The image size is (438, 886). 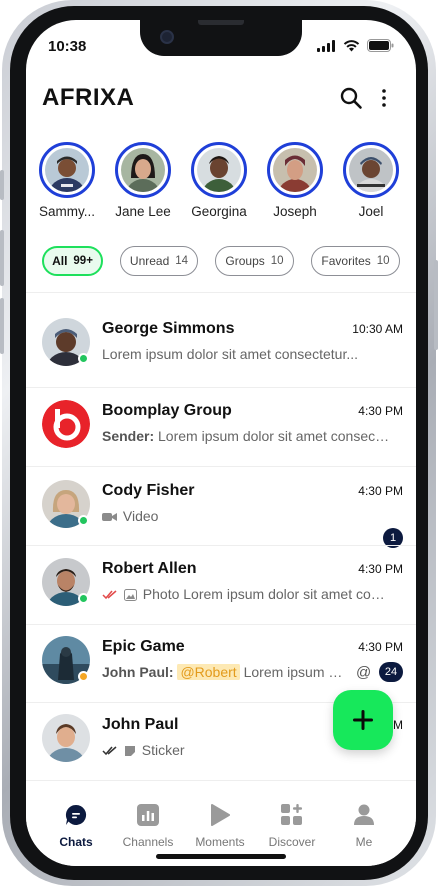 What do you see at coordinates (219, 211) in the screenshot?
I see `story-name: Georgina` at bounding box center [219, 211].